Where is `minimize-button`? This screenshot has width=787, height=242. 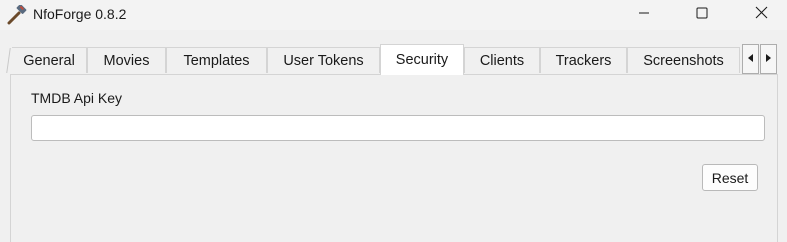
minimize-button is located at coordinates (644, 15).